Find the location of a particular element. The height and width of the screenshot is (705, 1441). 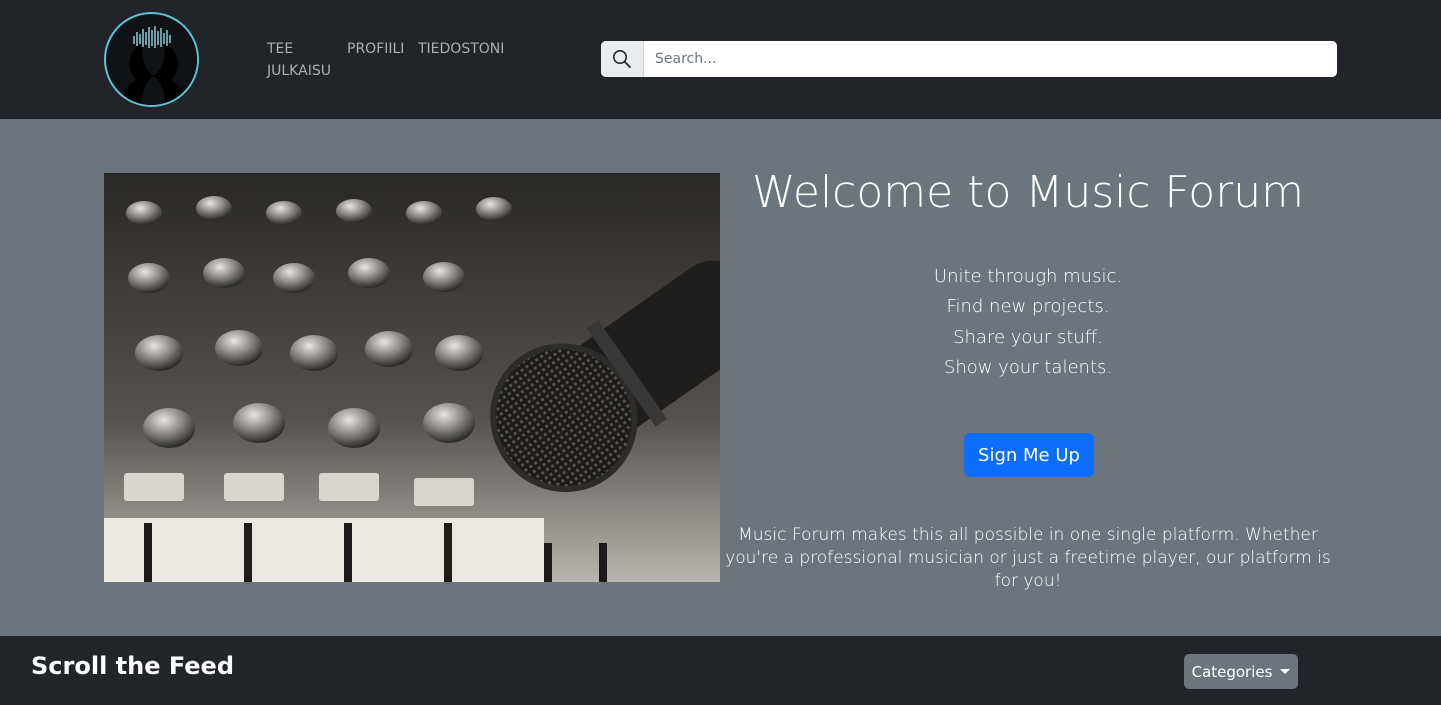

feed-header: Scroll the Feed Categories is located at coordinates (720, 670).